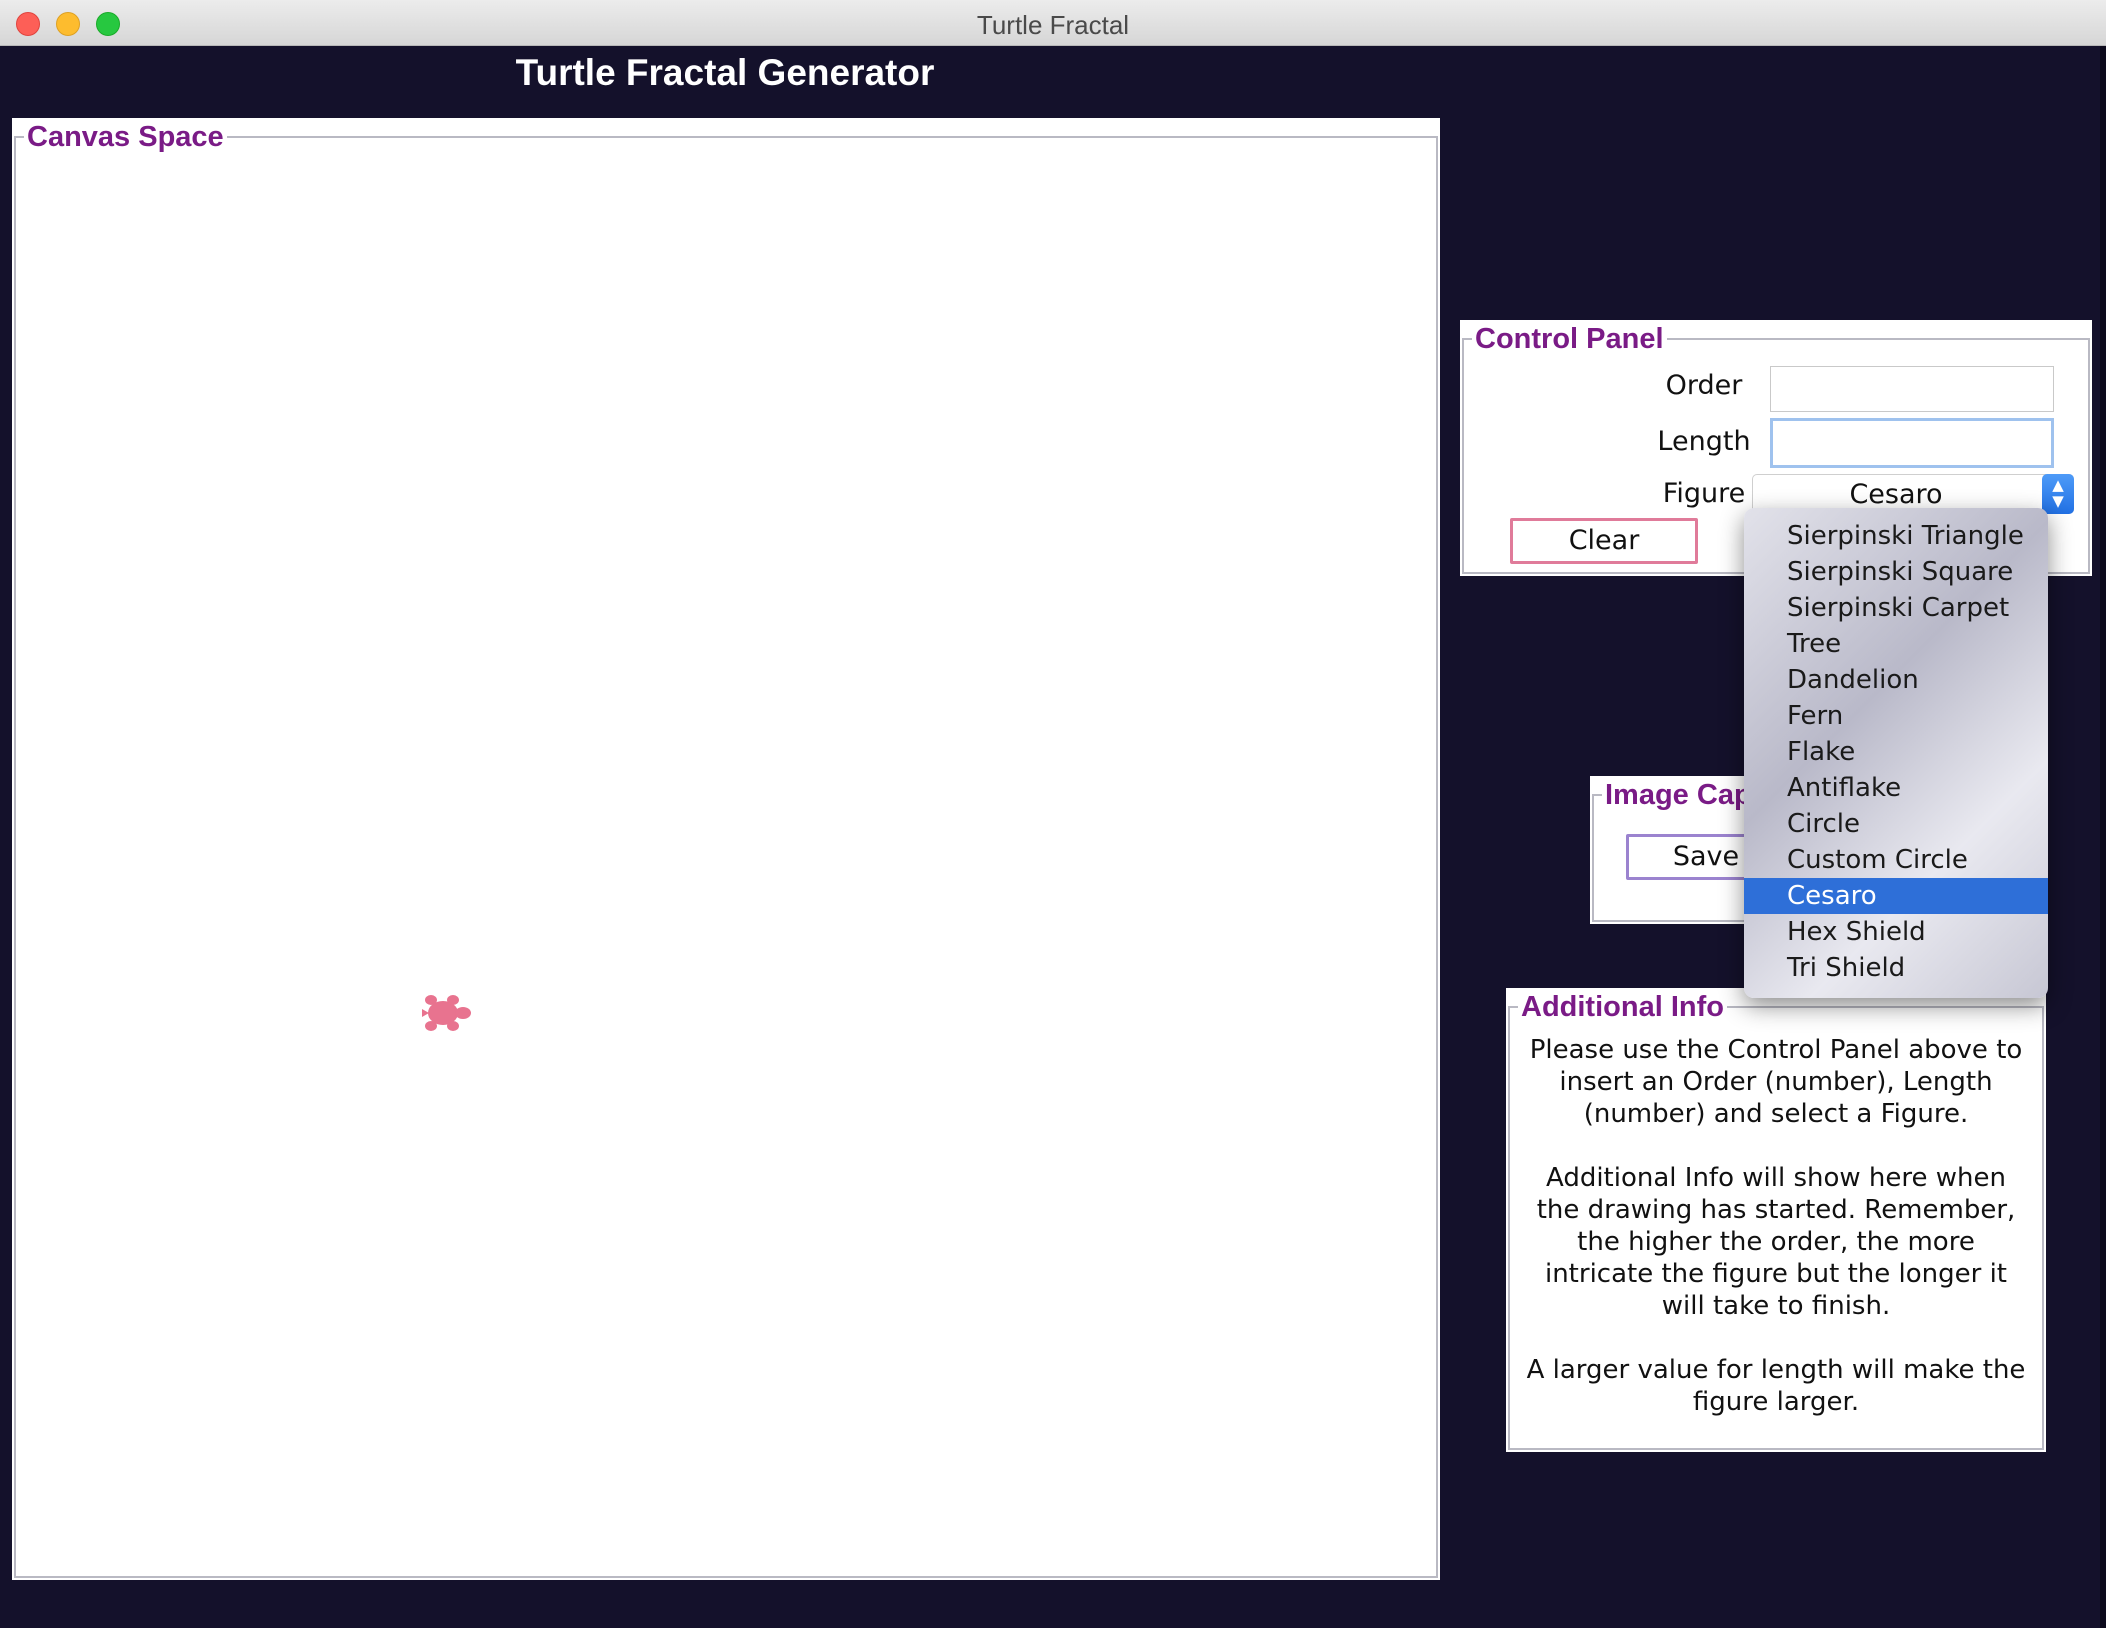 The image size is (2106, 1628). I want to click on image-capture-label: Image Cap, so click(1678, 795).